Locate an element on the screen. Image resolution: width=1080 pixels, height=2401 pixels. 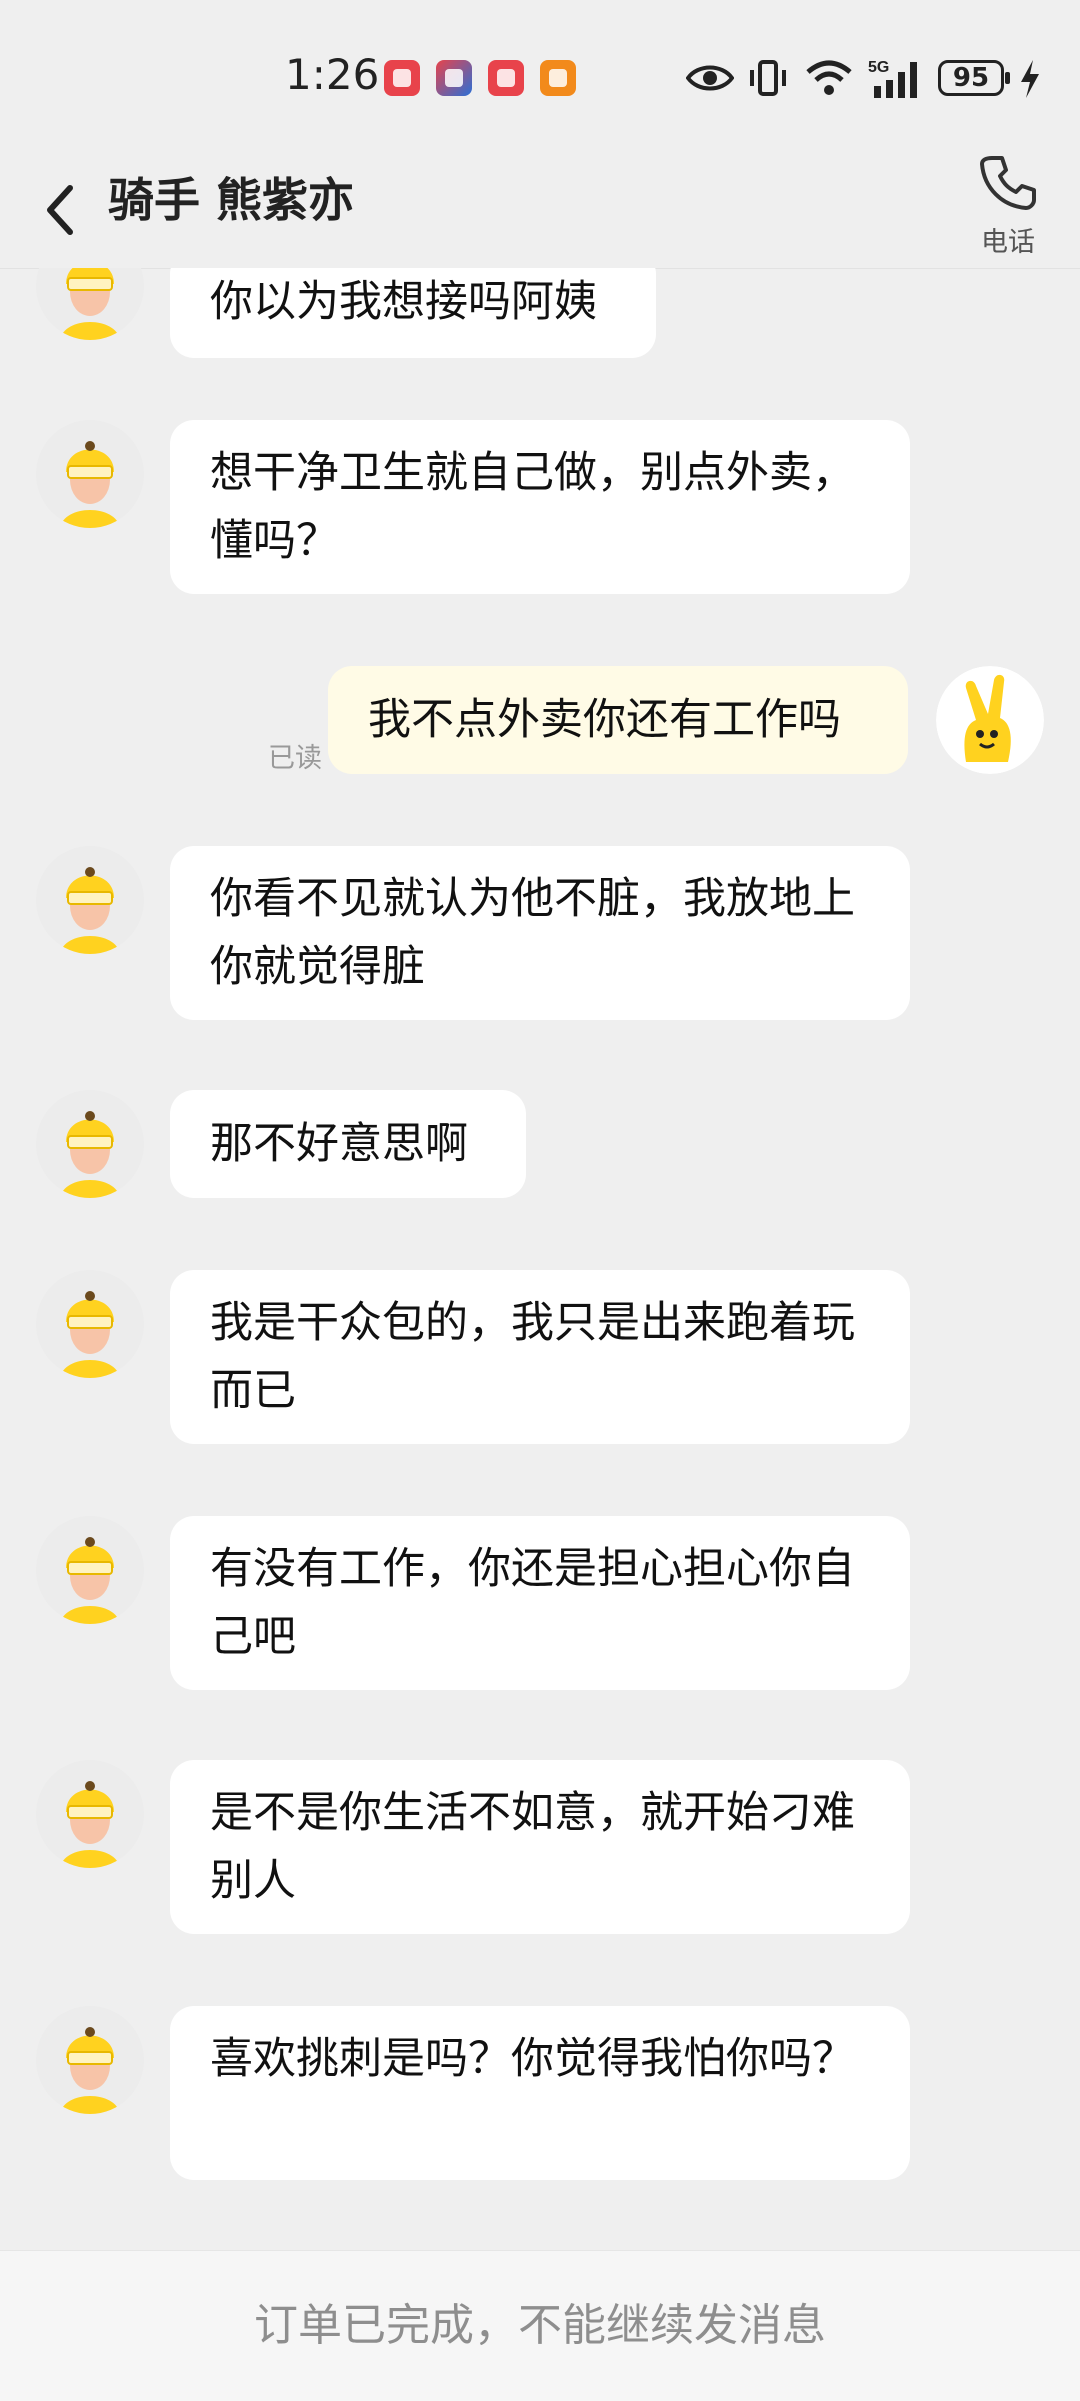
vibrate-icon is located at coordinates (768, 78).